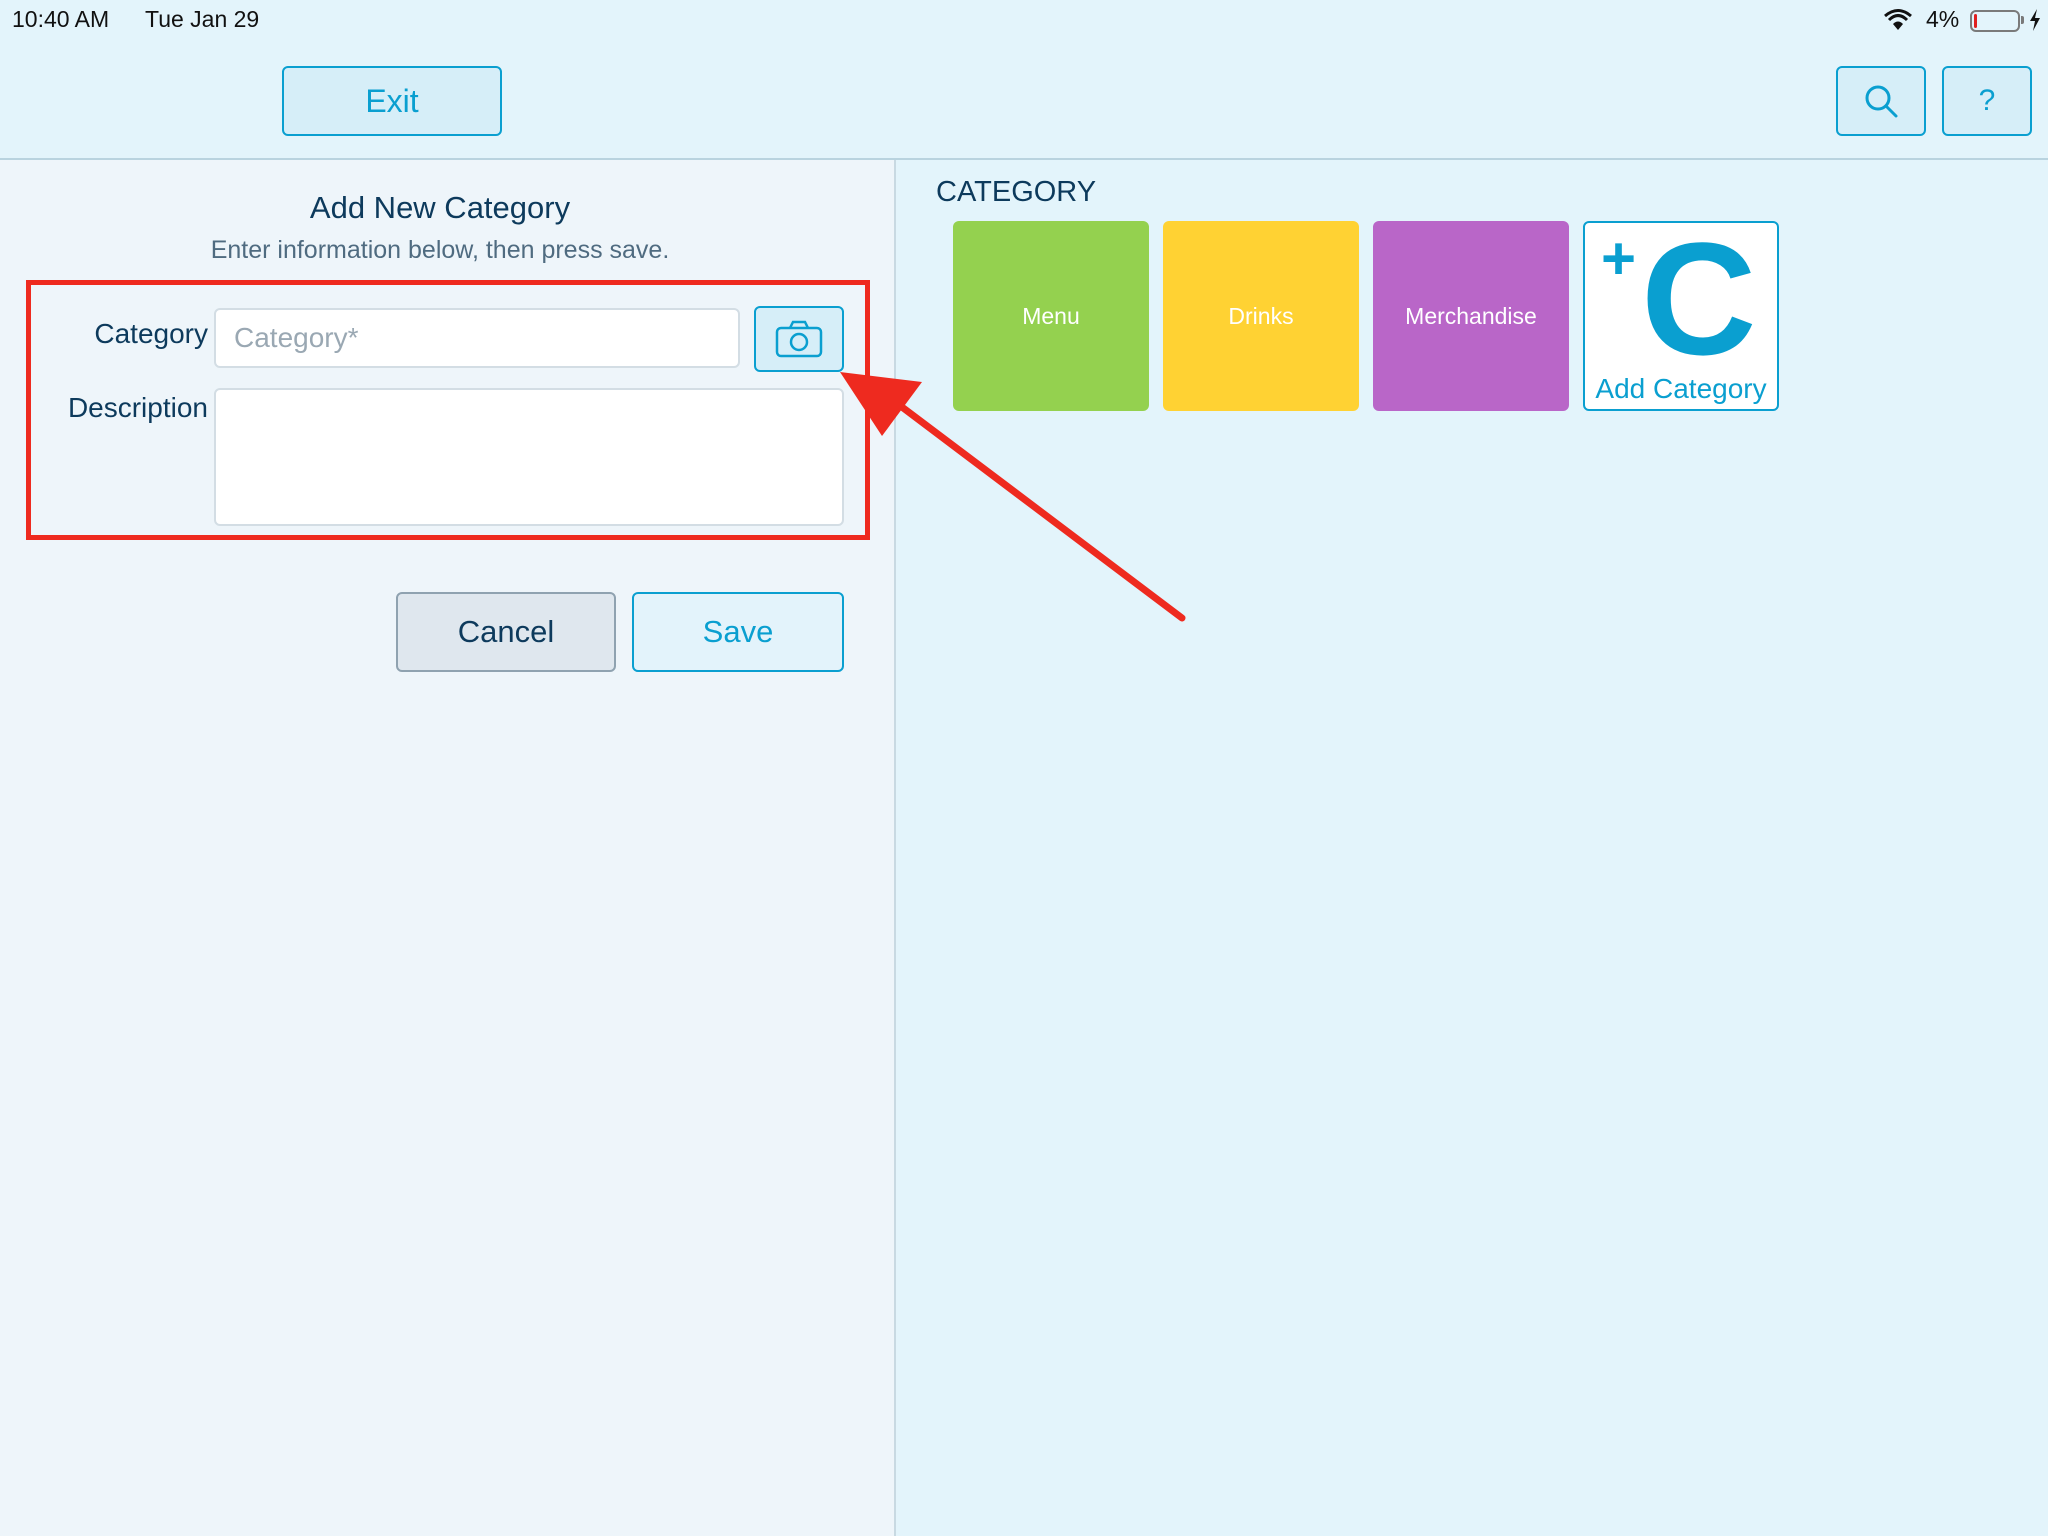  Describe the element at coordinates (1898, 19) in the screenshot. I see `wifi-icon` at that location.